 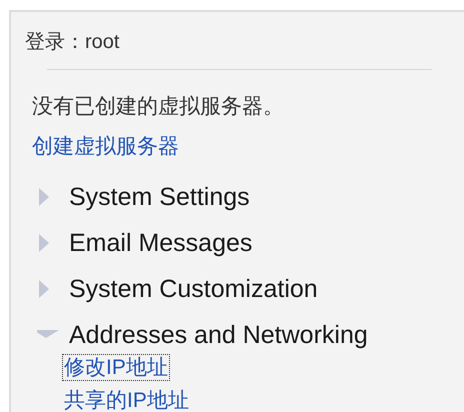 I want to click on tree-link: 修改IP地址, so click(x=116, y=368).